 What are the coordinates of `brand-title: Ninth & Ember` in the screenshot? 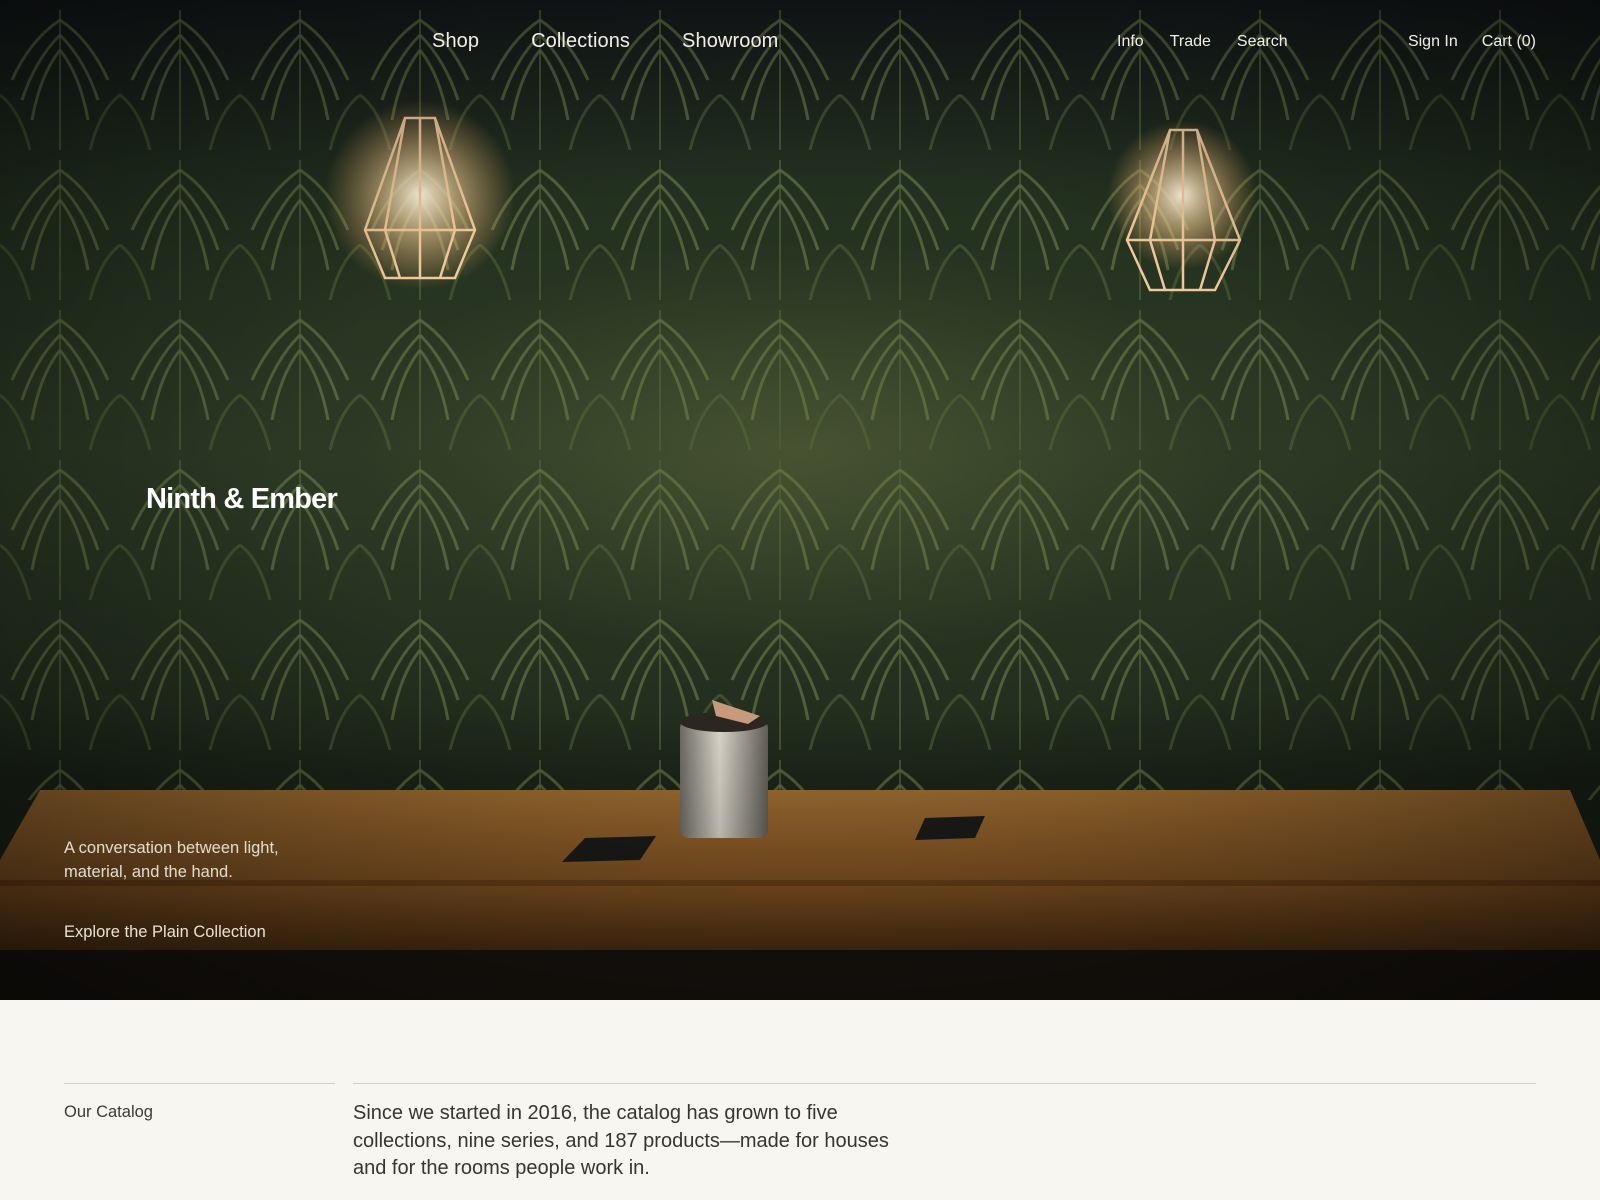 It's located at (242, 499).